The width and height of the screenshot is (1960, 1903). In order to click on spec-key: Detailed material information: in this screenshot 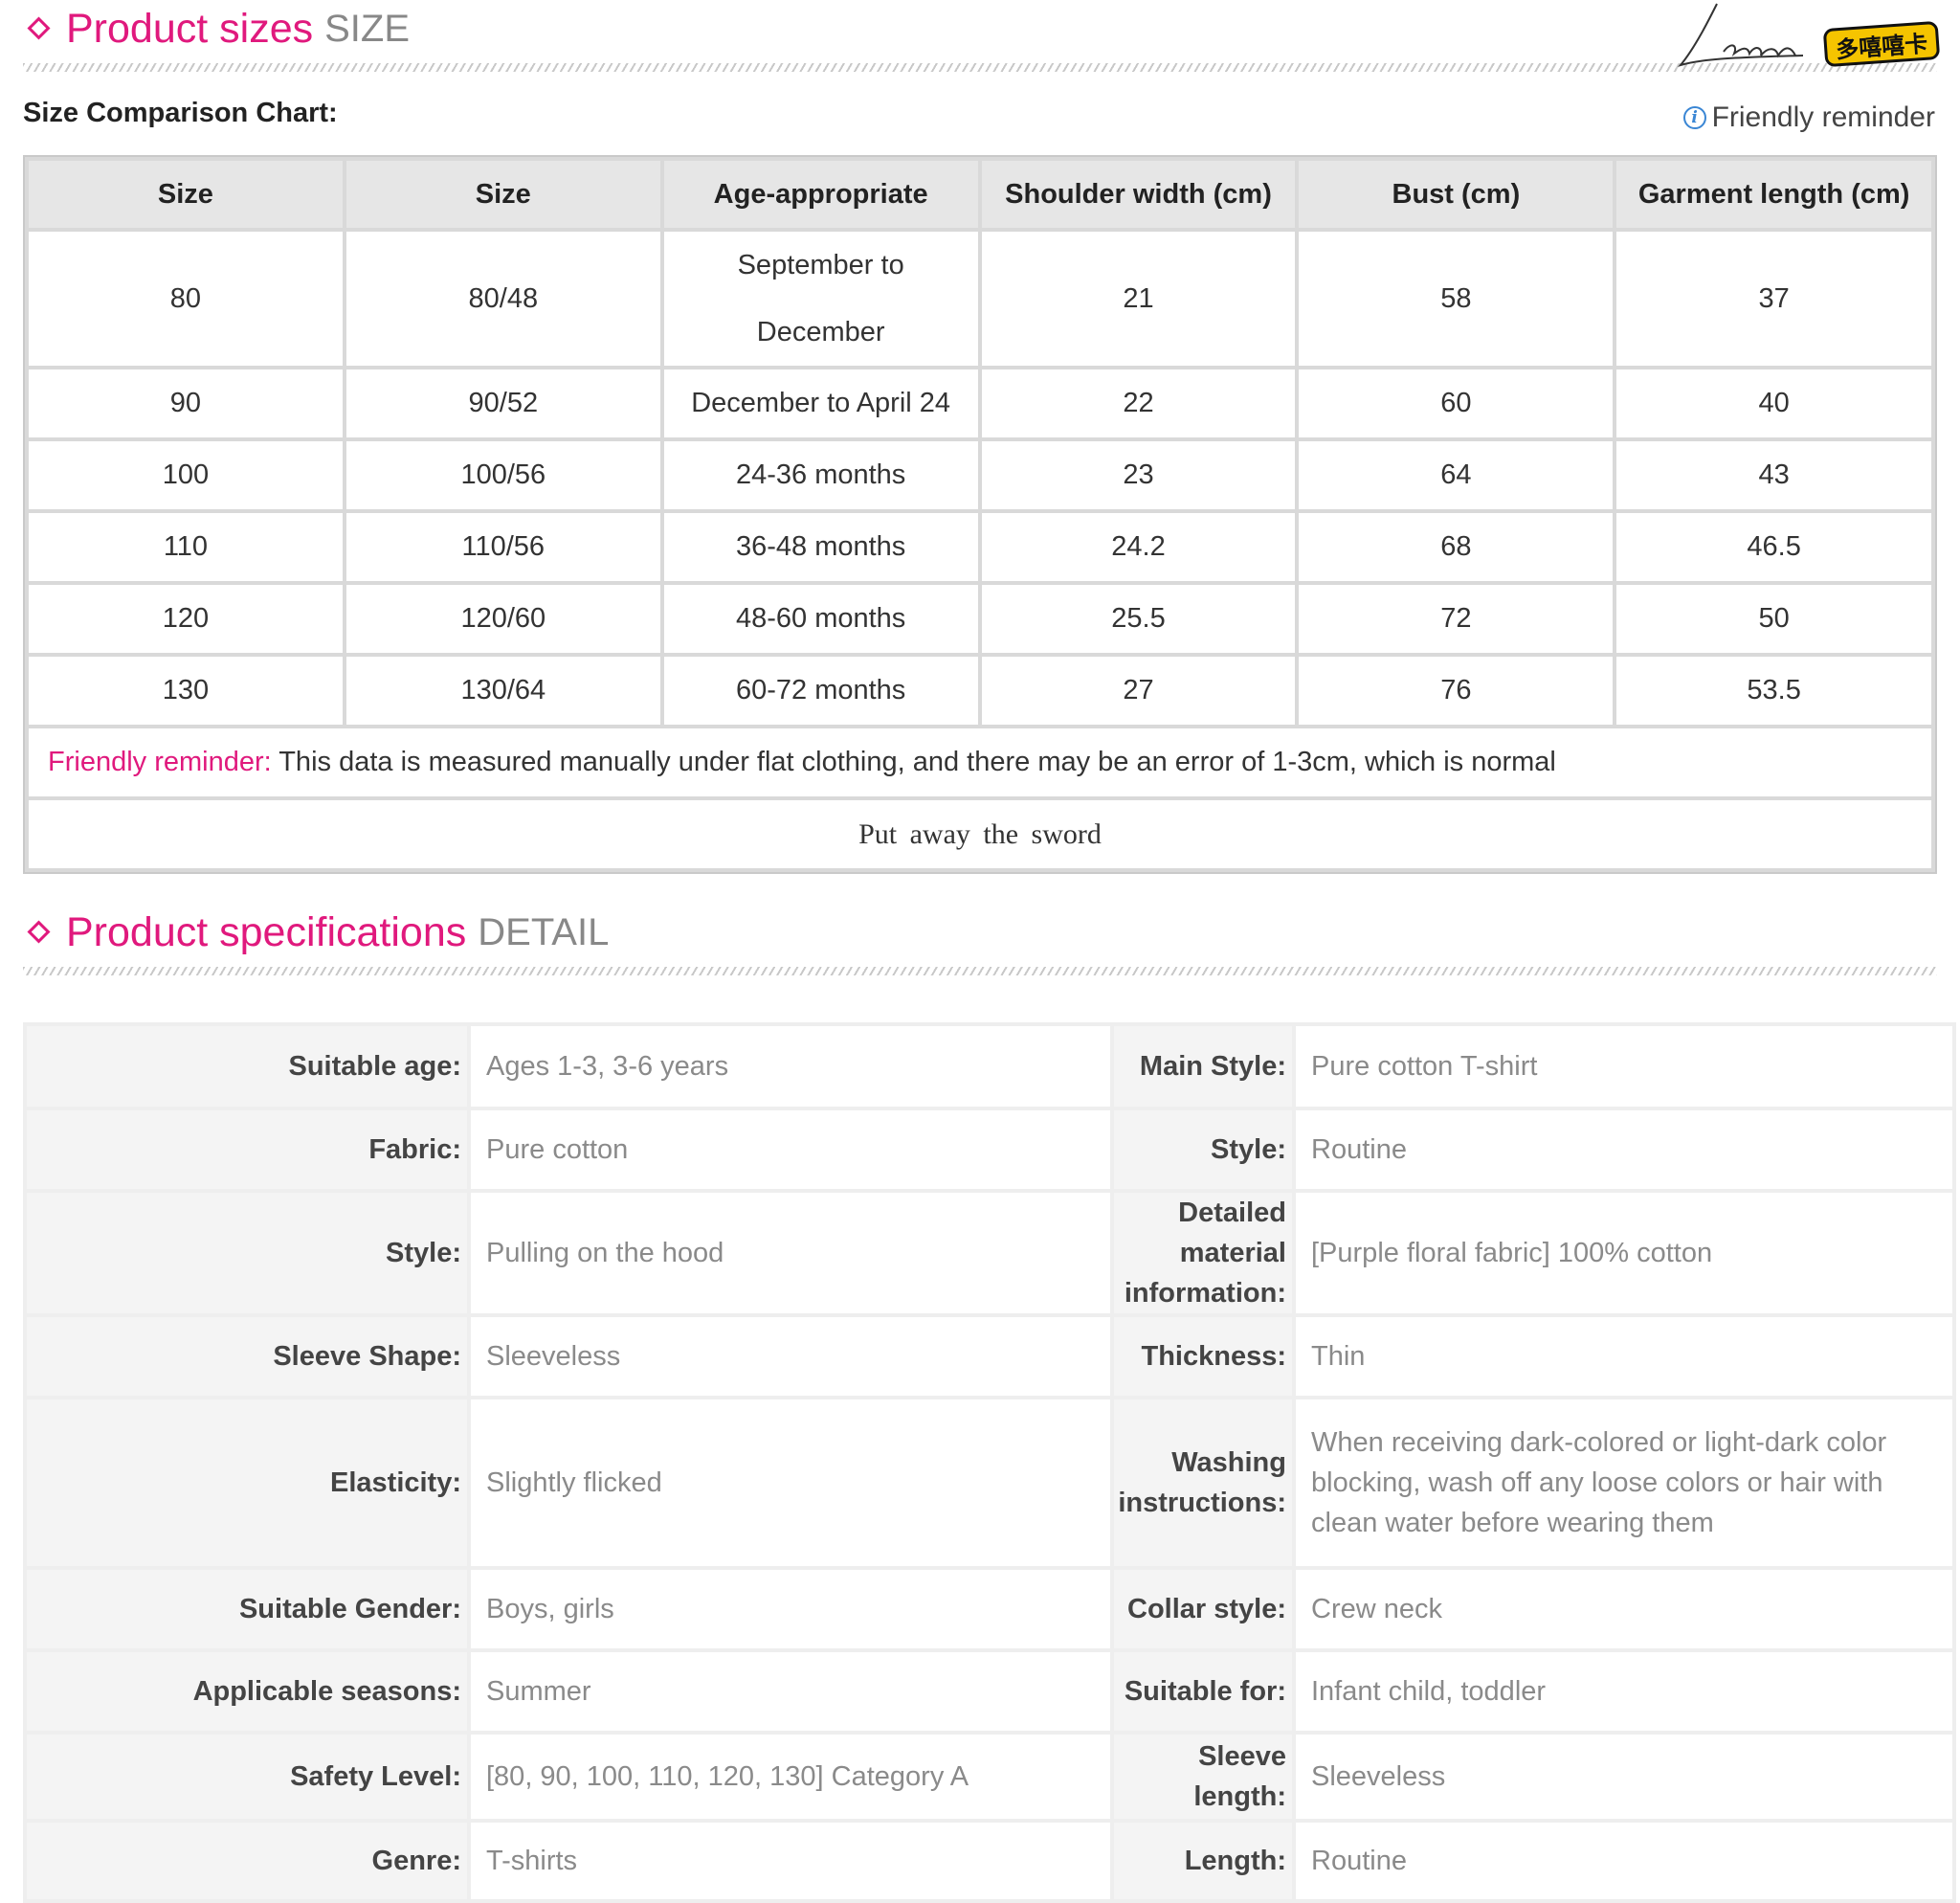, I will do `click(1203, 1253)`.